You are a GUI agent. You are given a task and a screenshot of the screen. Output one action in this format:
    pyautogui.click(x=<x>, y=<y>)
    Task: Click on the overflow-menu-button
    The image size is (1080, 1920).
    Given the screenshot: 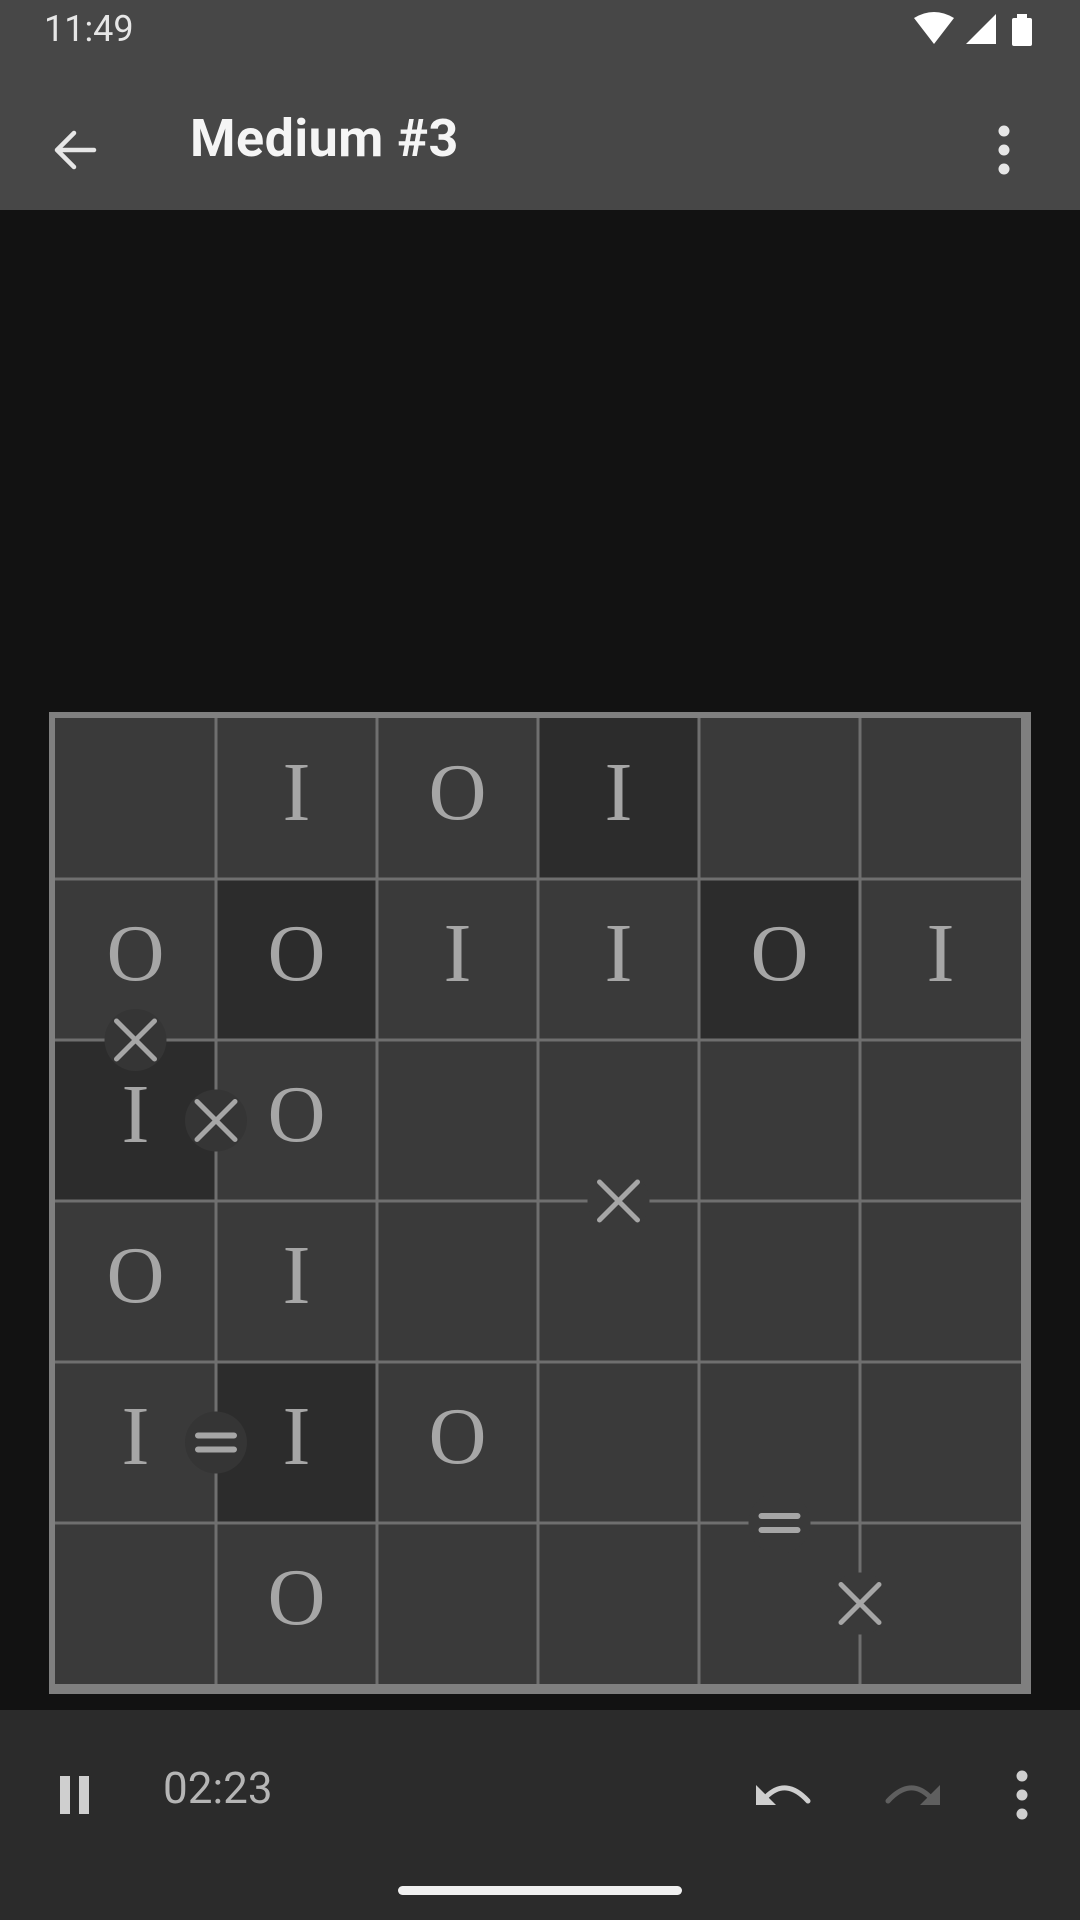 What is the action you would take?
    pyautogui.click(x=1004, y=150)
    